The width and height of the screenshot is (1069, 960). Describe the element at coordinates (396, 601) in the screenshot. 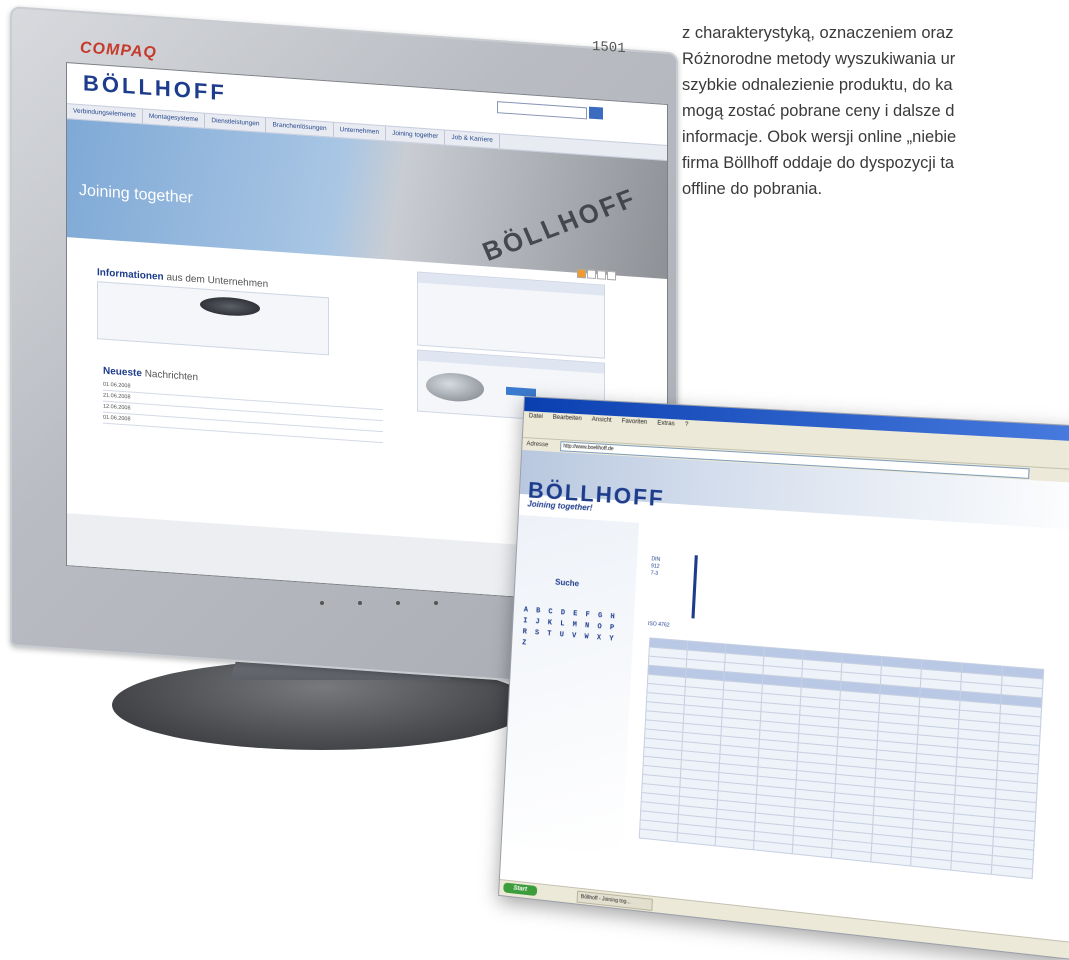

I see `monitor-buttons` at that location.